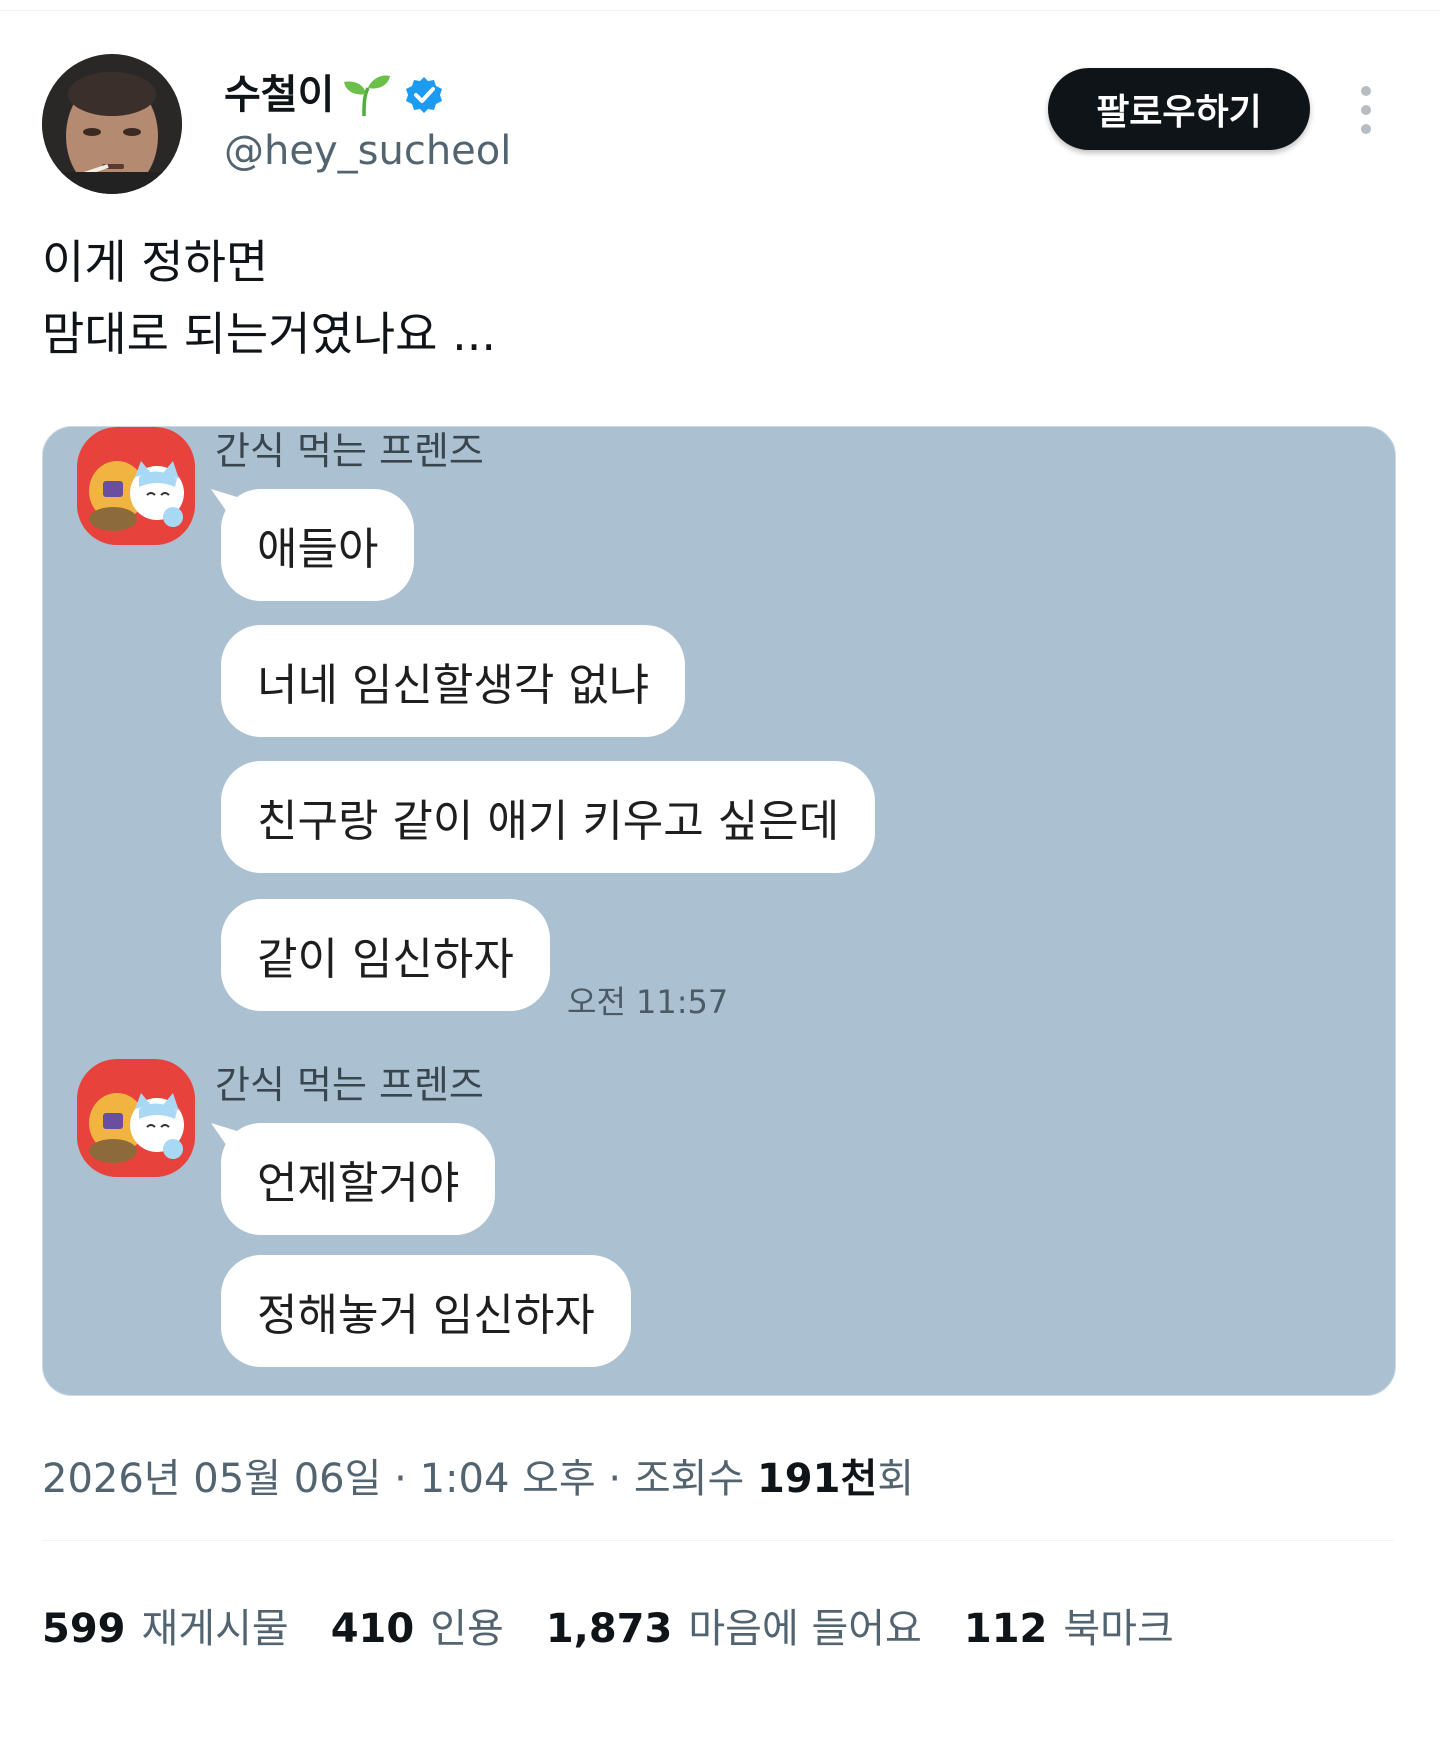 This screenshot has height=1739, width=1440. Describe the element at coordinates (318, 545) in the screenshot. I see `chat-bubble: 애들아` at that location.